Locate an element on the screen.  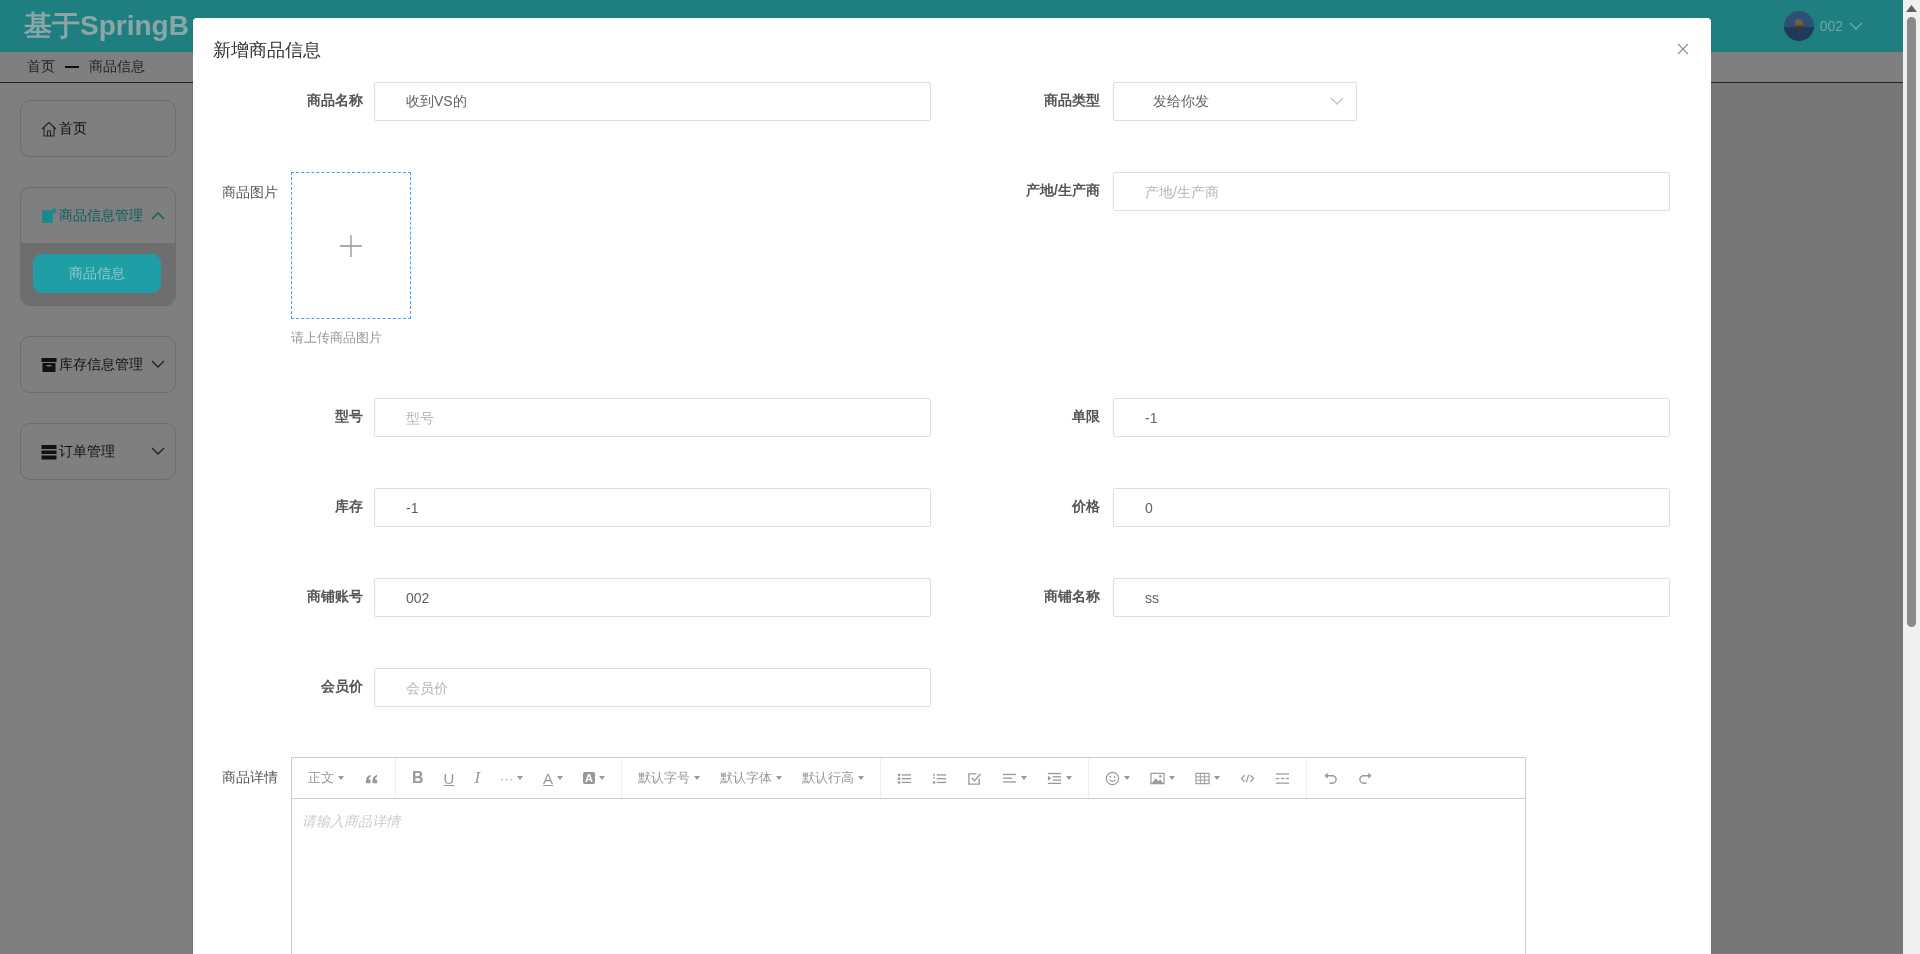
plus-icon is located at coordinates (351, 245).